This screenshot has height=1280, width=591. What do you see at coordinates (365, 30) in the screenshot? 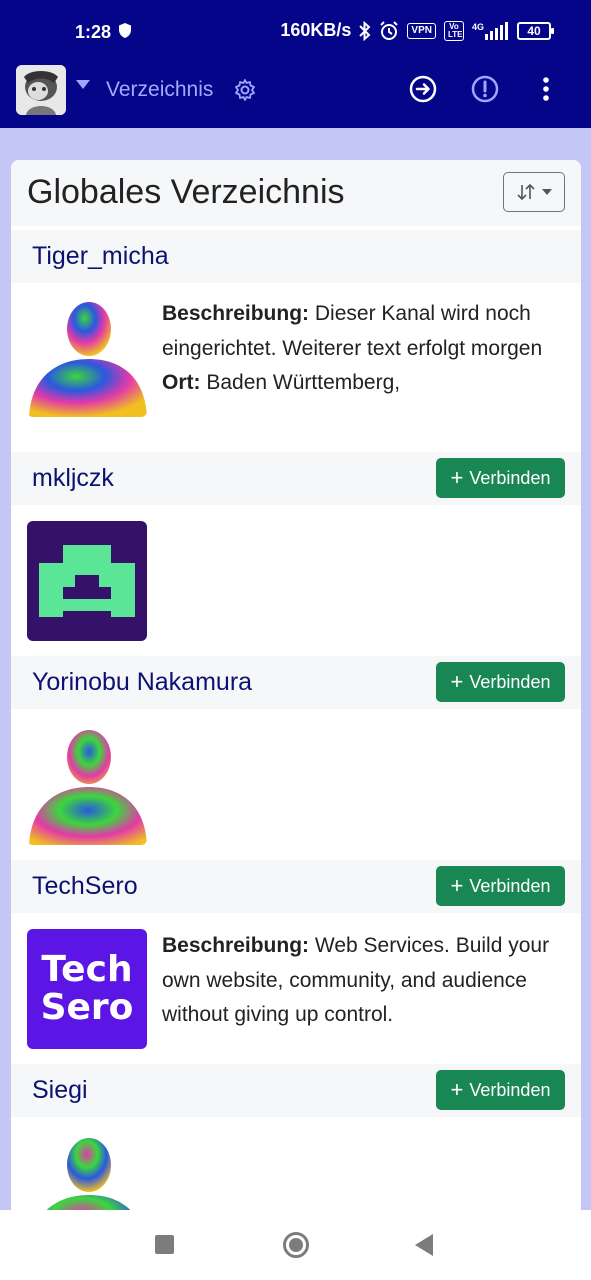
I see `bluetooth-icon` at bounding box center [365, 30].